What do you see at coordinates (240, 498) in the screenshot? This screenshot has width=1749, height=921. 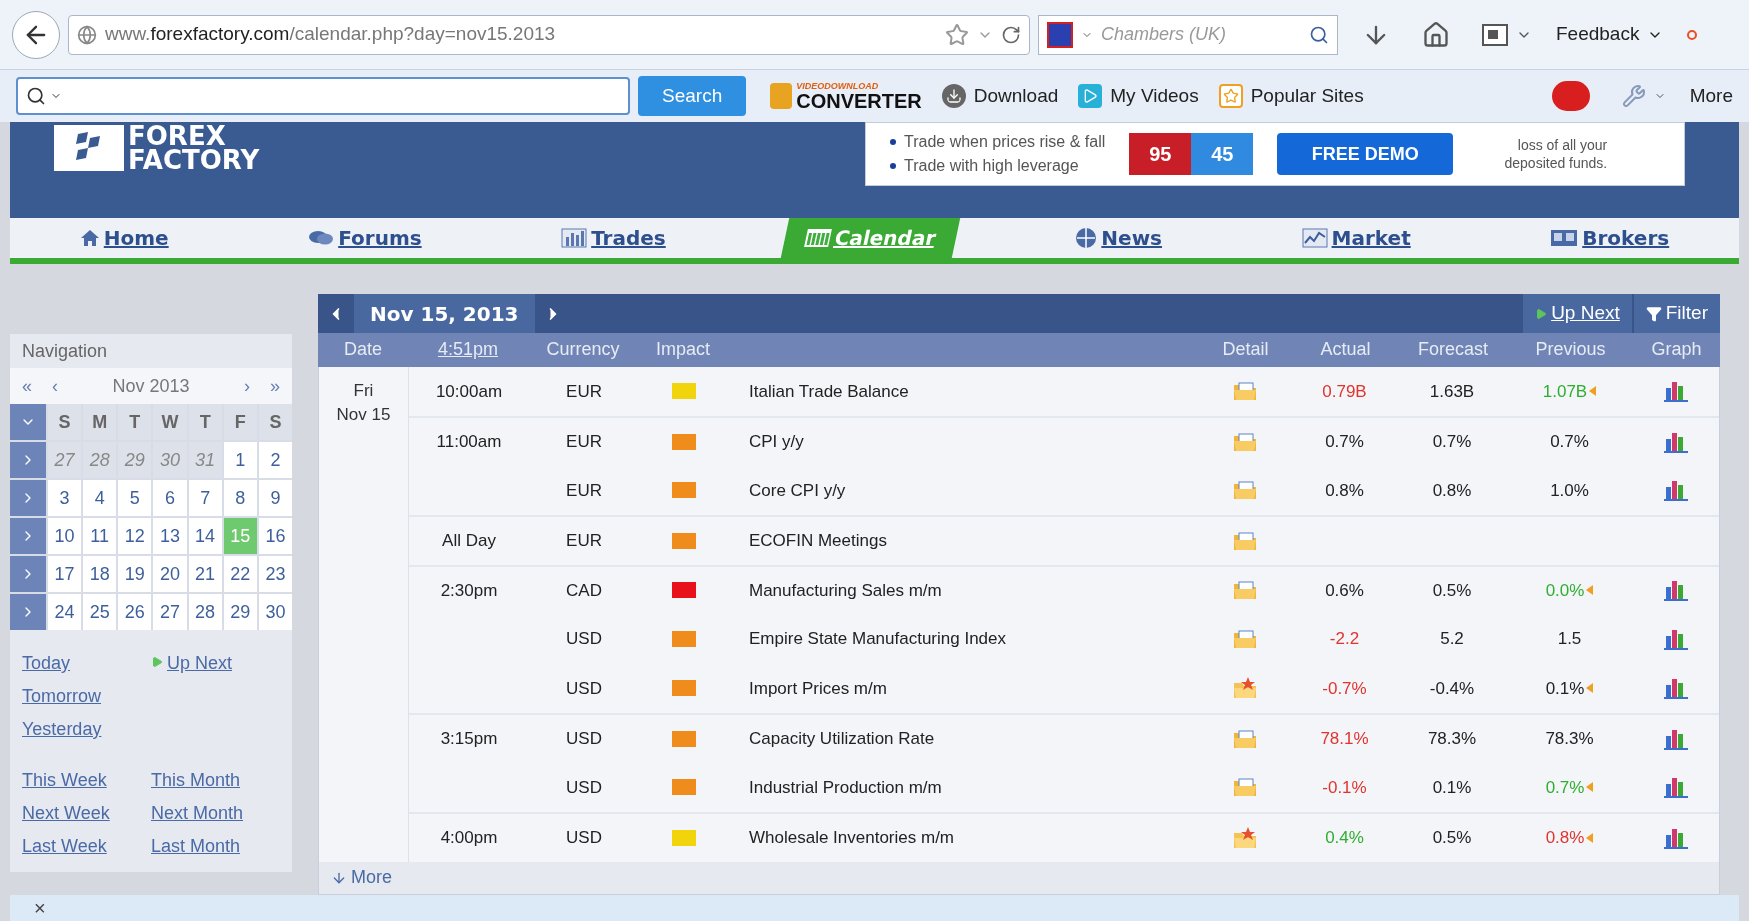 I see `day-cell: 8` at bounding box center [240, 498].